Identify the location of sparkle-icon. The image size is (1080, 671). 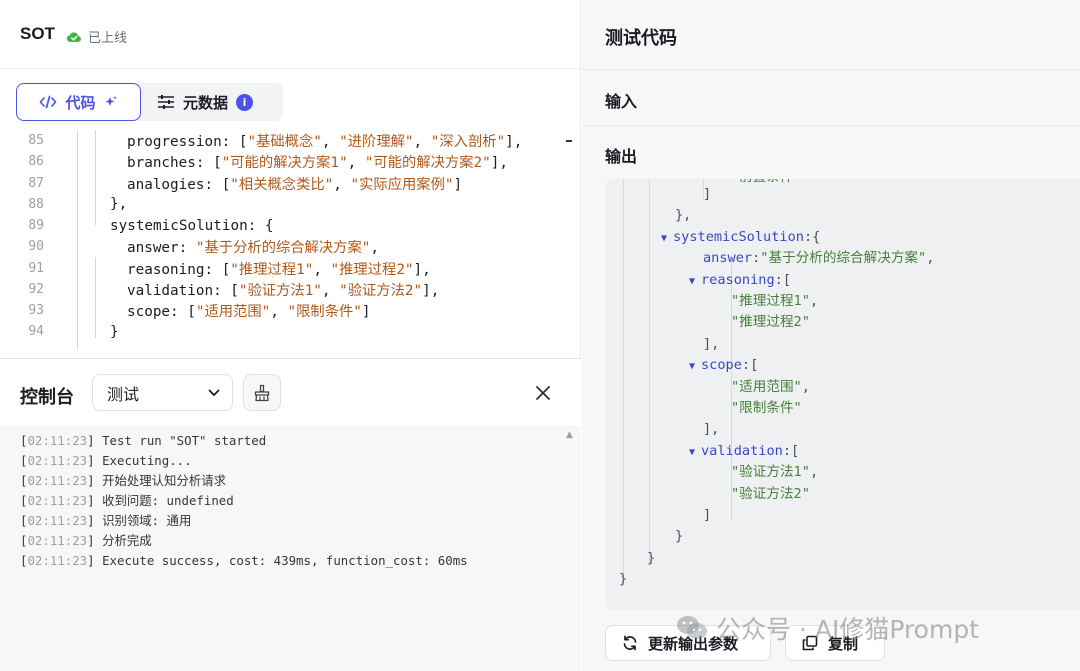
(111, 101).